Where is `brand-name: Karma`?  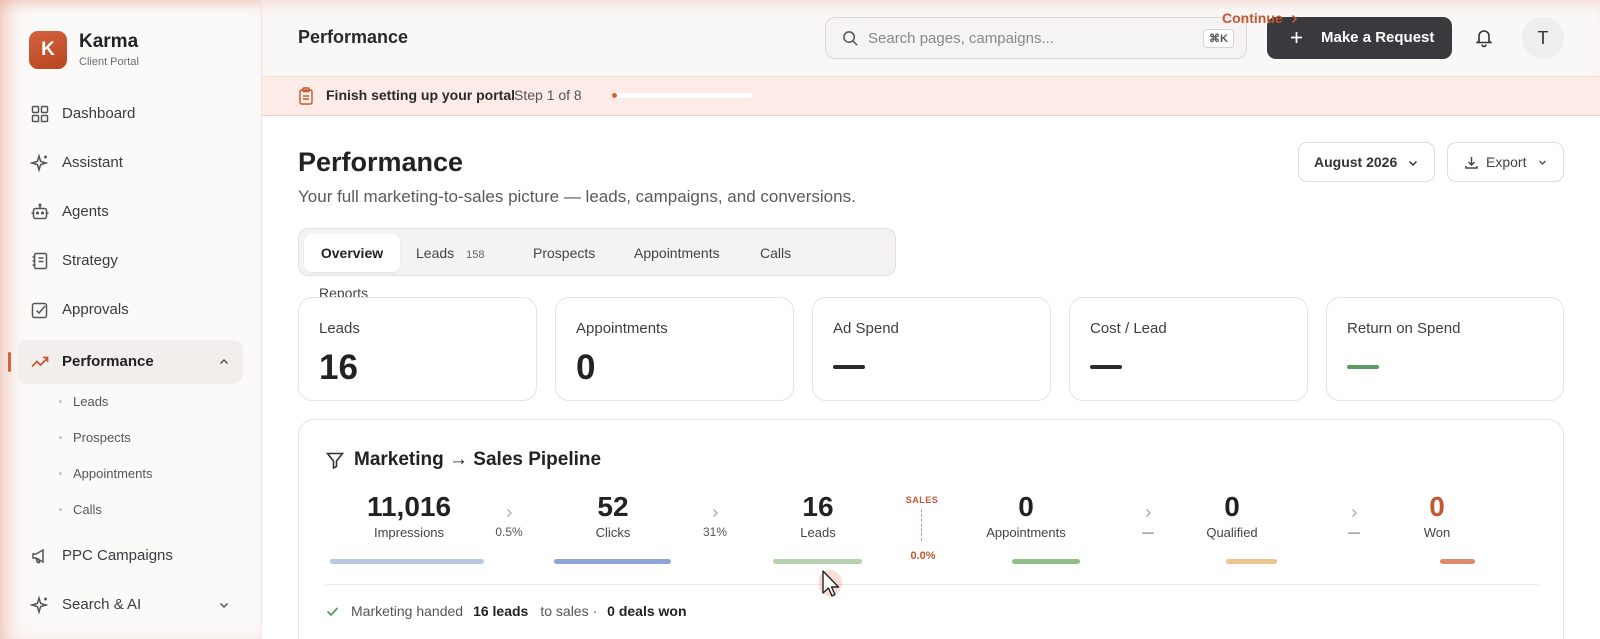 brand-name: Karma is located at coordinates (109, 41).